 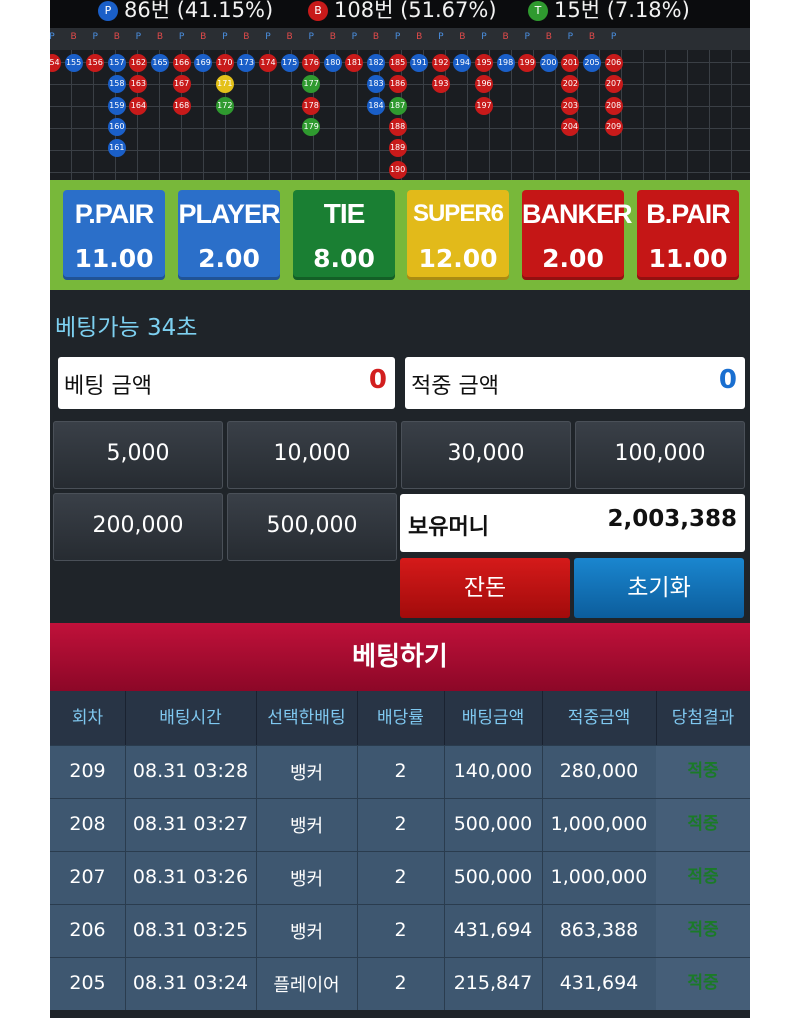 I want to click on odds-banker-button: BANKER 2.00, so click(x=577, y=235).